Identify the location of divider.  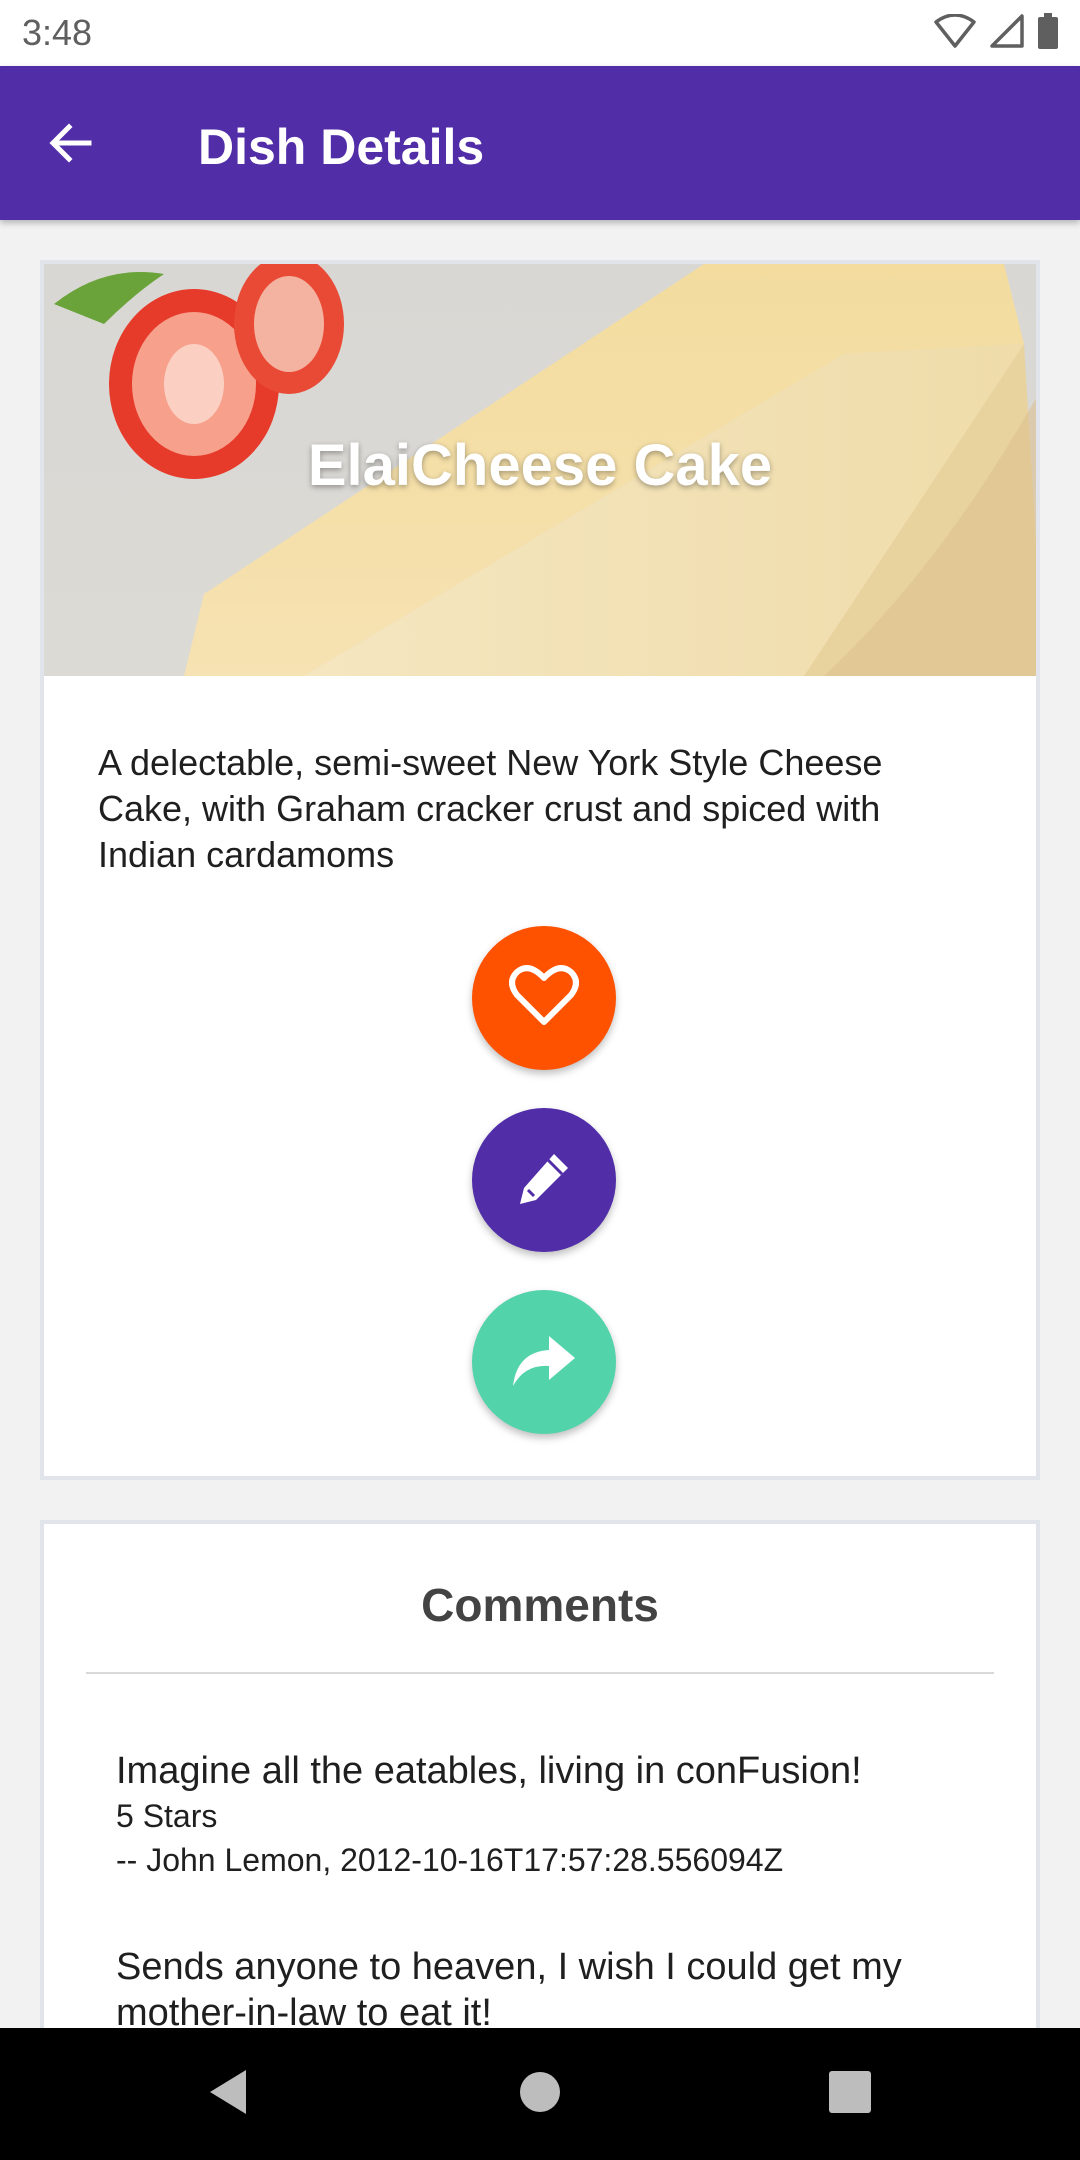
(540, 1673).